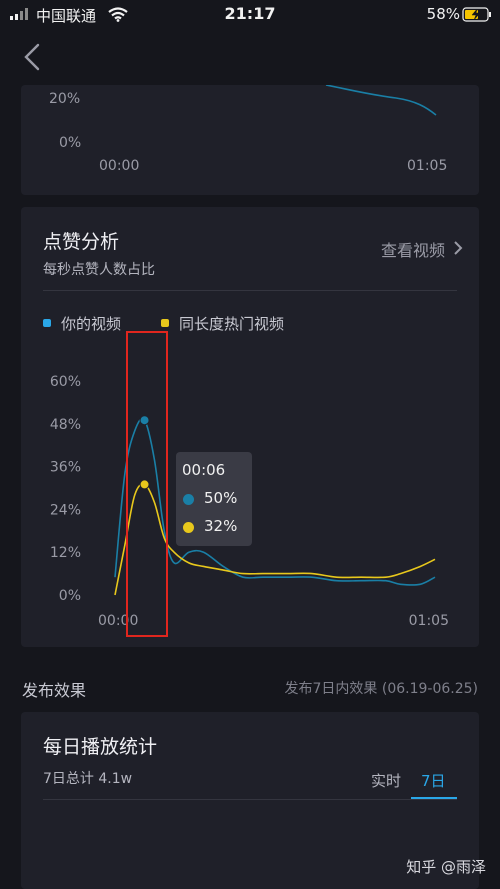  Describe the element at coordinates (433, 780) in the screenshot. I see `tab-7day: 7日` at that location.